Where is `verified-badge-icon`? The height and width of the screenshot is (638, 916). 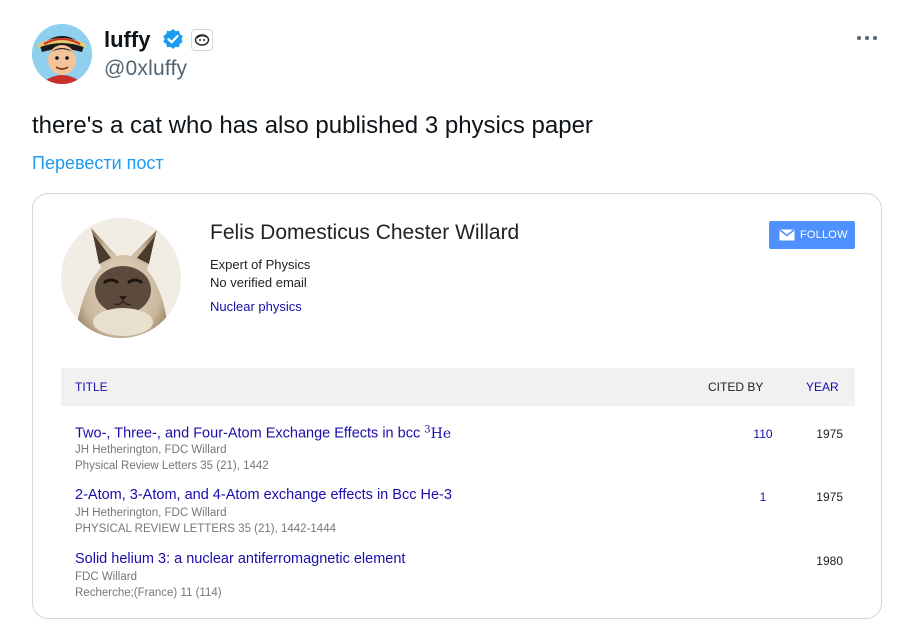
verified-badge-icon is located at coordinates (173, 39).